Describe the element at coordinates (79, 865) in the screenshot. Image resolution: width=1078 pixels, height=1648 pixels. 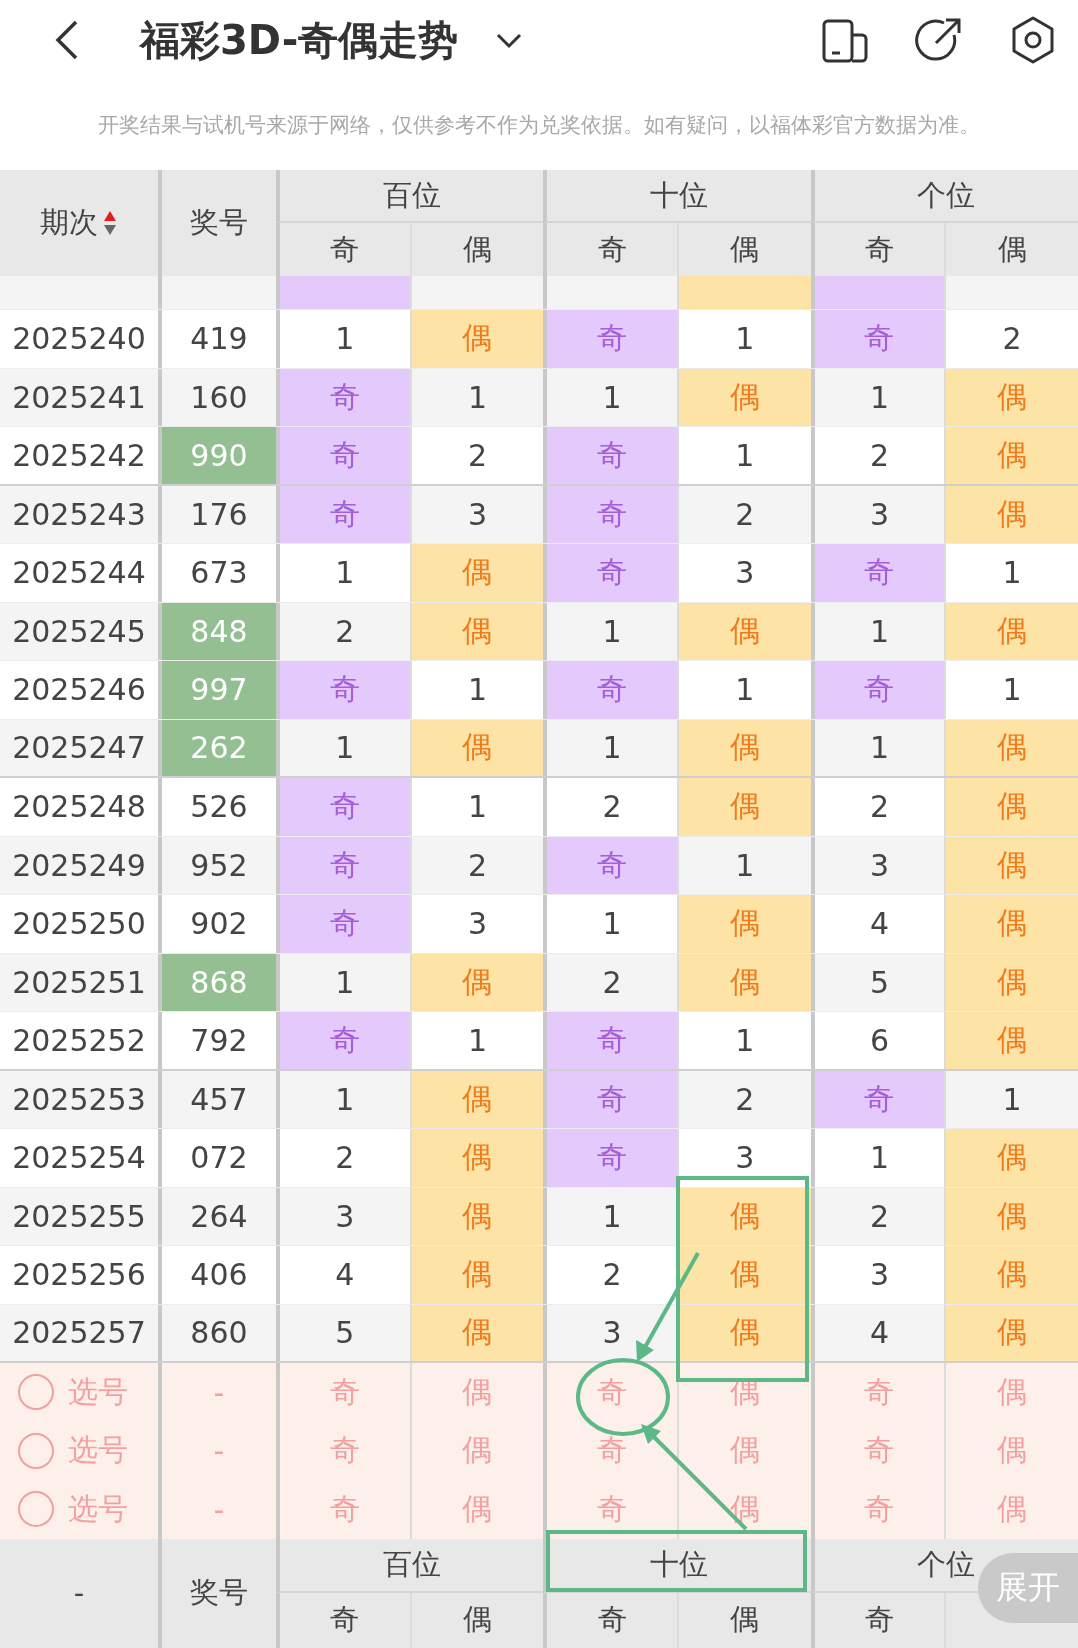
I see `table-cell-text: 2025249` at that location.